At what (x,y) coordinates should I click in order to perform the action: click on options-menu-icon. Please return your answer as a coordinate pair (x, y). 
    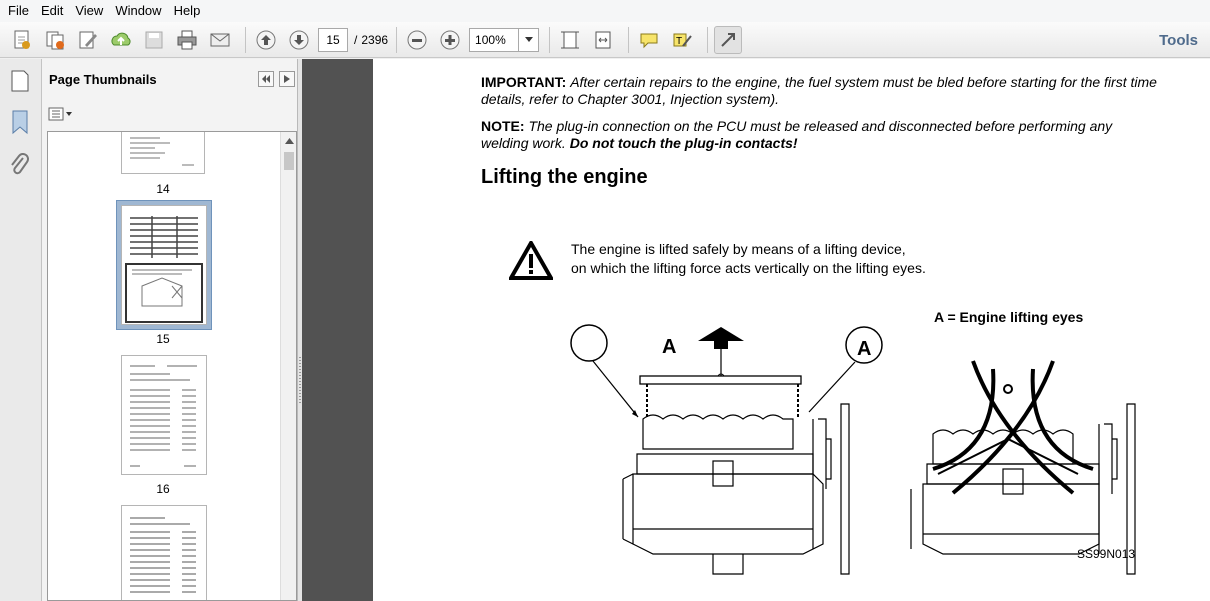
    Looking at the image, I should click on (61, 114).